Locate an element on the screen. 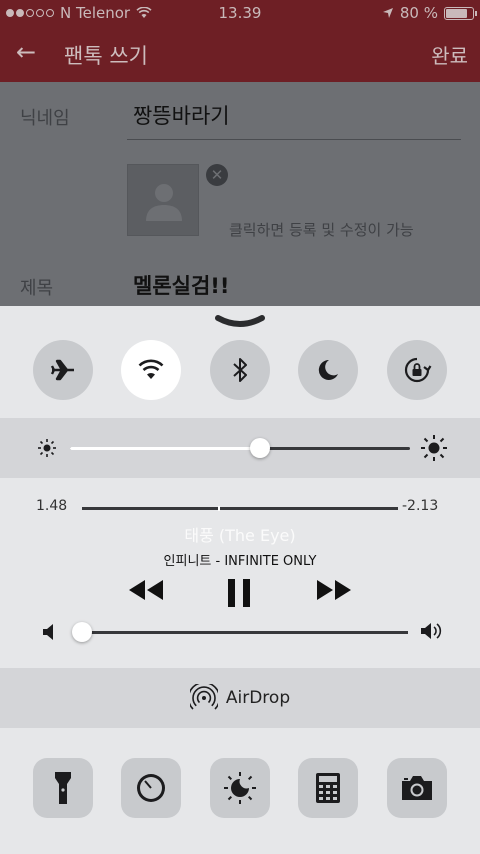 Image resolution: width=480 pixels, height=854 pixels. flashlight-icon is located at coordinates (63, 788).